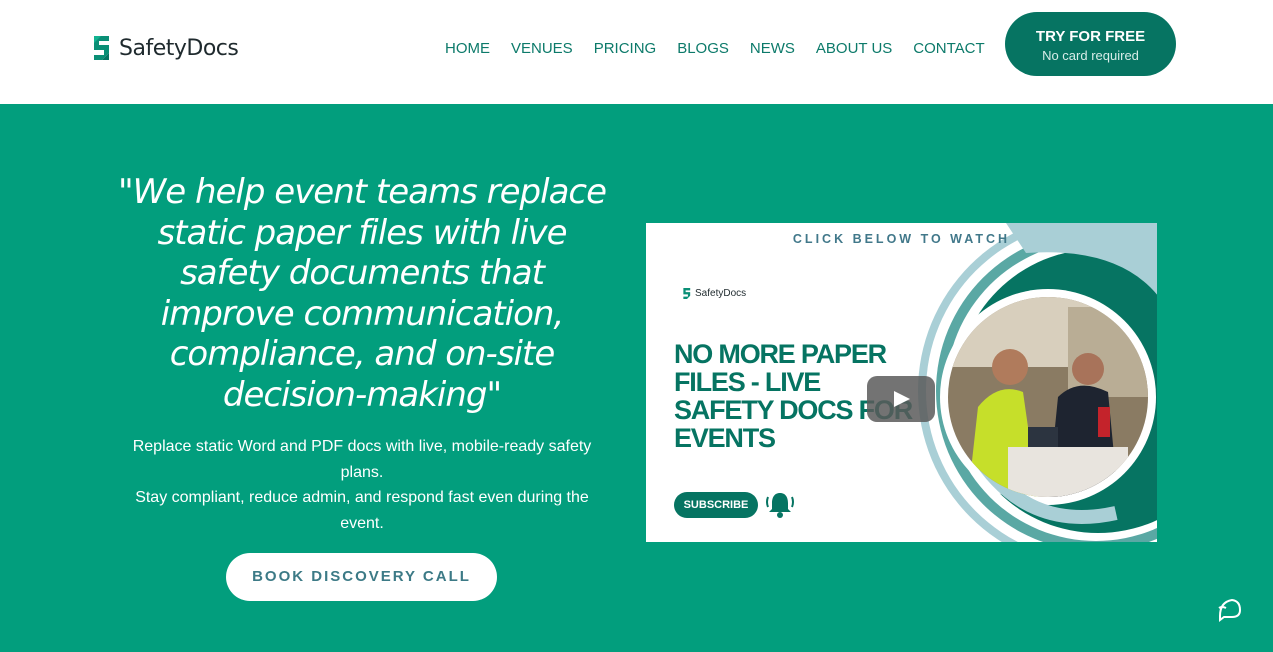 The image size is (1273, 652). I want to click on try-for-free-label: TRY FOR FREE, so click(1090, 36).